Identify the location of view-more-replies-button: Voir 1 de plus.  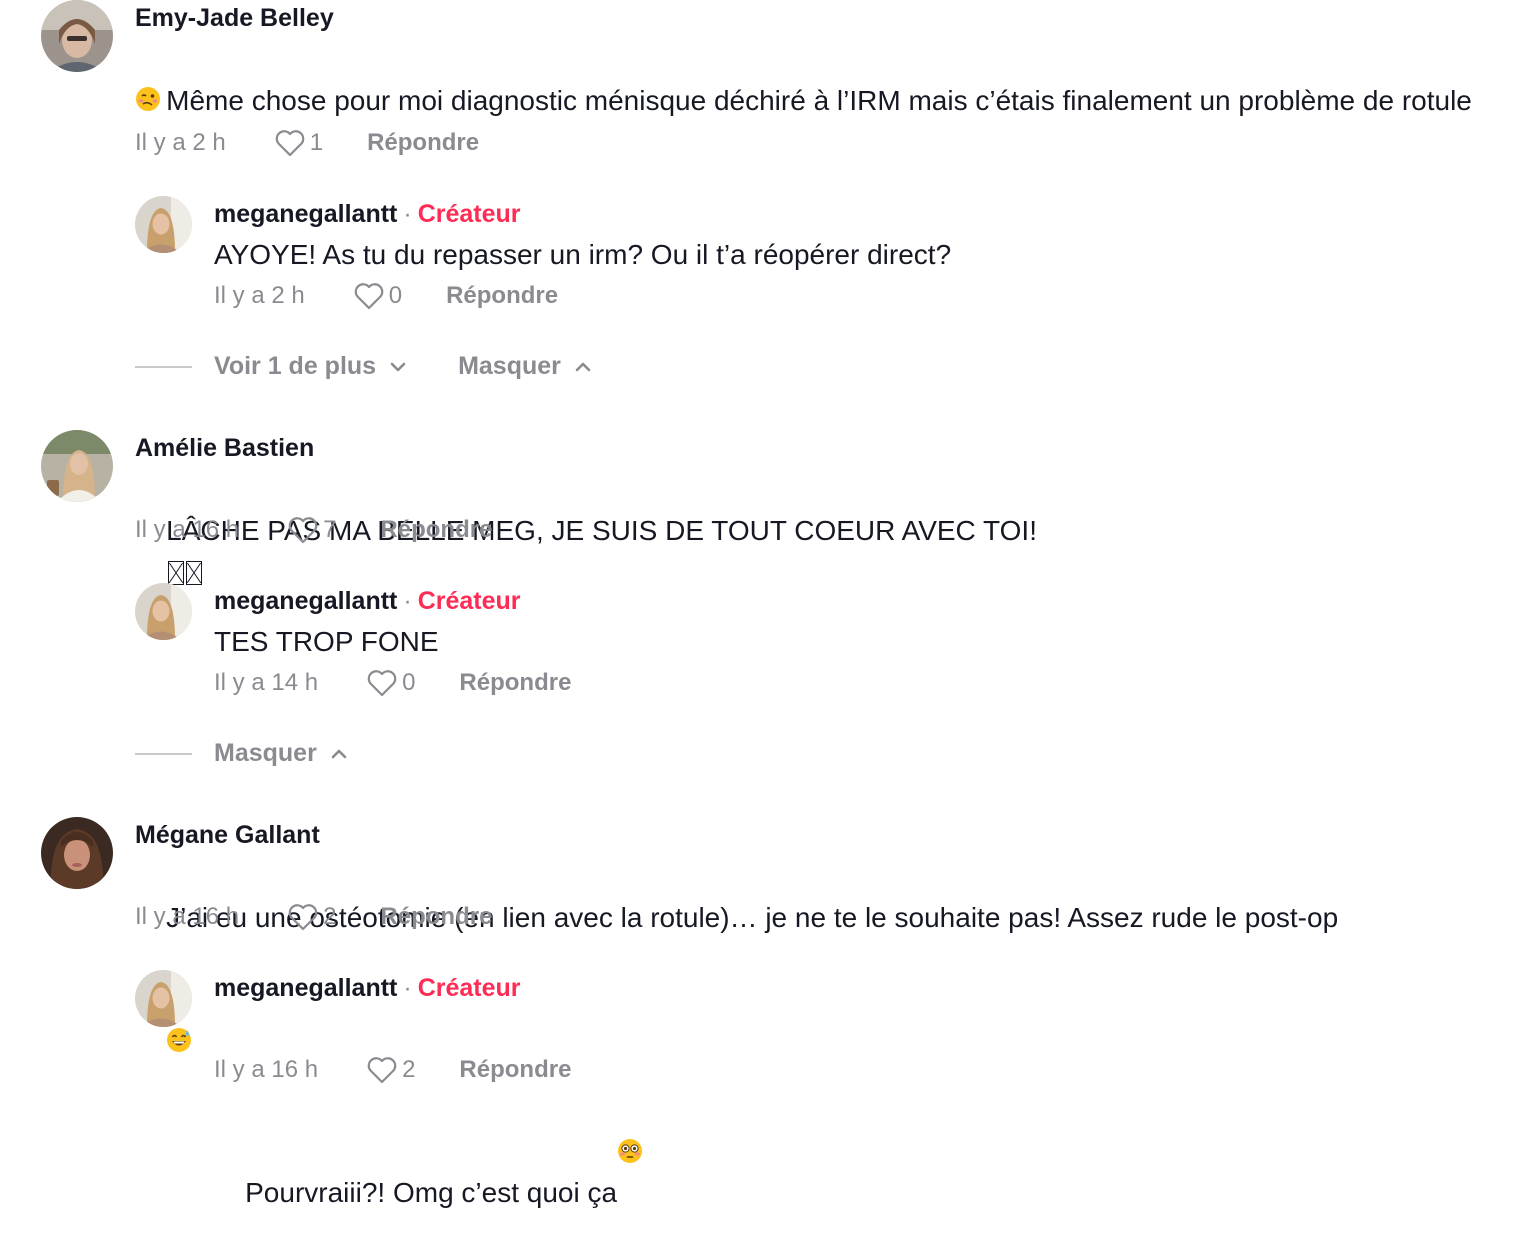
(311, 366).